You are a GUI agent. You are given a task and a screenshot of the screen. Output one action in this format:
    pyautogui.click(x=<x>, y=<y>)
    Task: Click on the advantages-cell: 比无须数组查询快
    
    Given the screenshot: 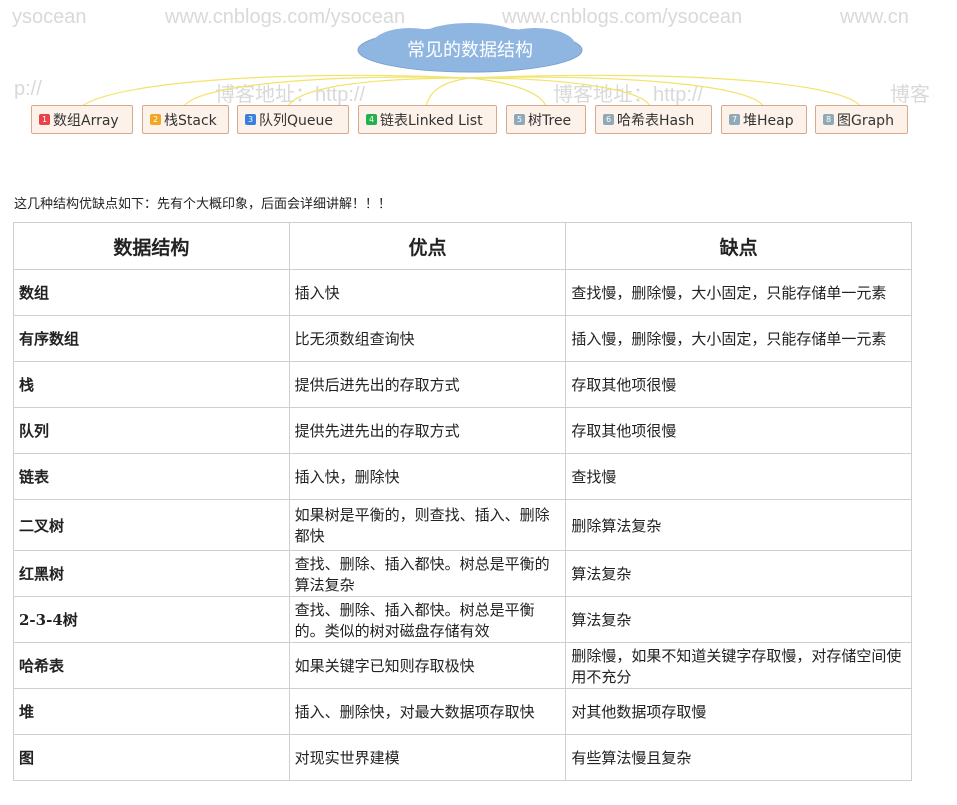 What is the action you would take?
    pyautogui.click(x=427, y=338)
    